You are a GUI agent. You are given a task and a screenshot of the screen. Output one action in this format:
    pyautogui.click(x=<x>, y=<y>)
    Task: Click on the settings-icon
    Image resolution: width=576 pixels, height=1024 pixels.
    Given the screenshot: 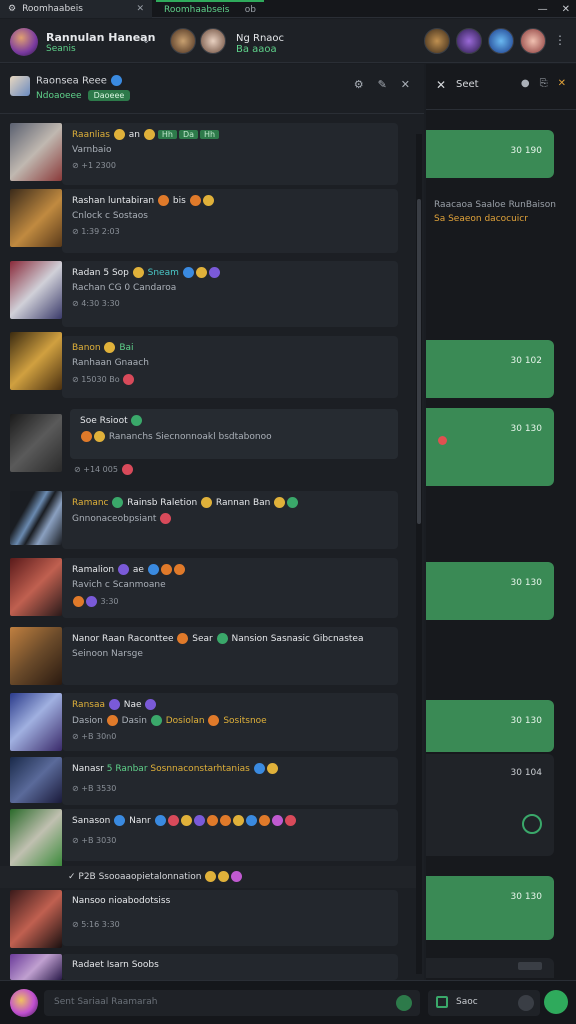 What is the action you would take?
    pyautogui.click(x=526, y=1003)
    